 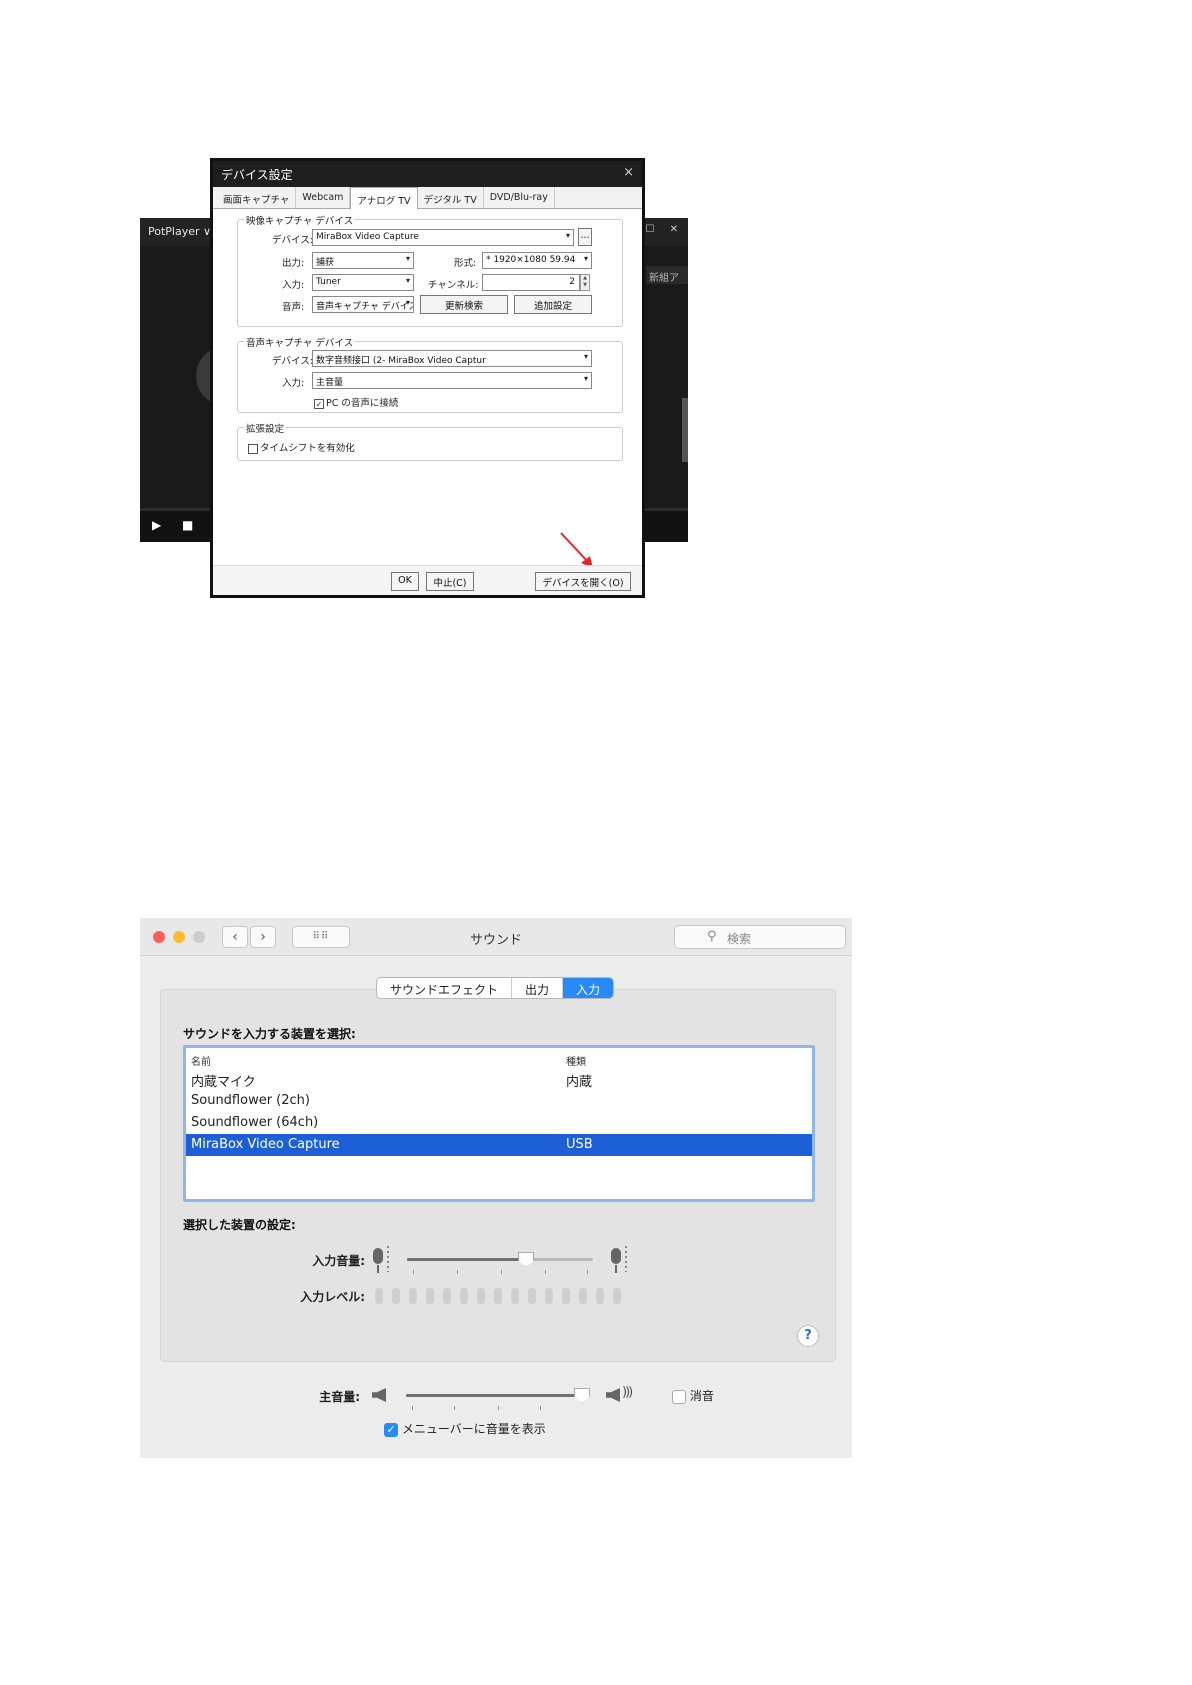 I want to click on master-volume-slider, so click(x=498, y=1399).